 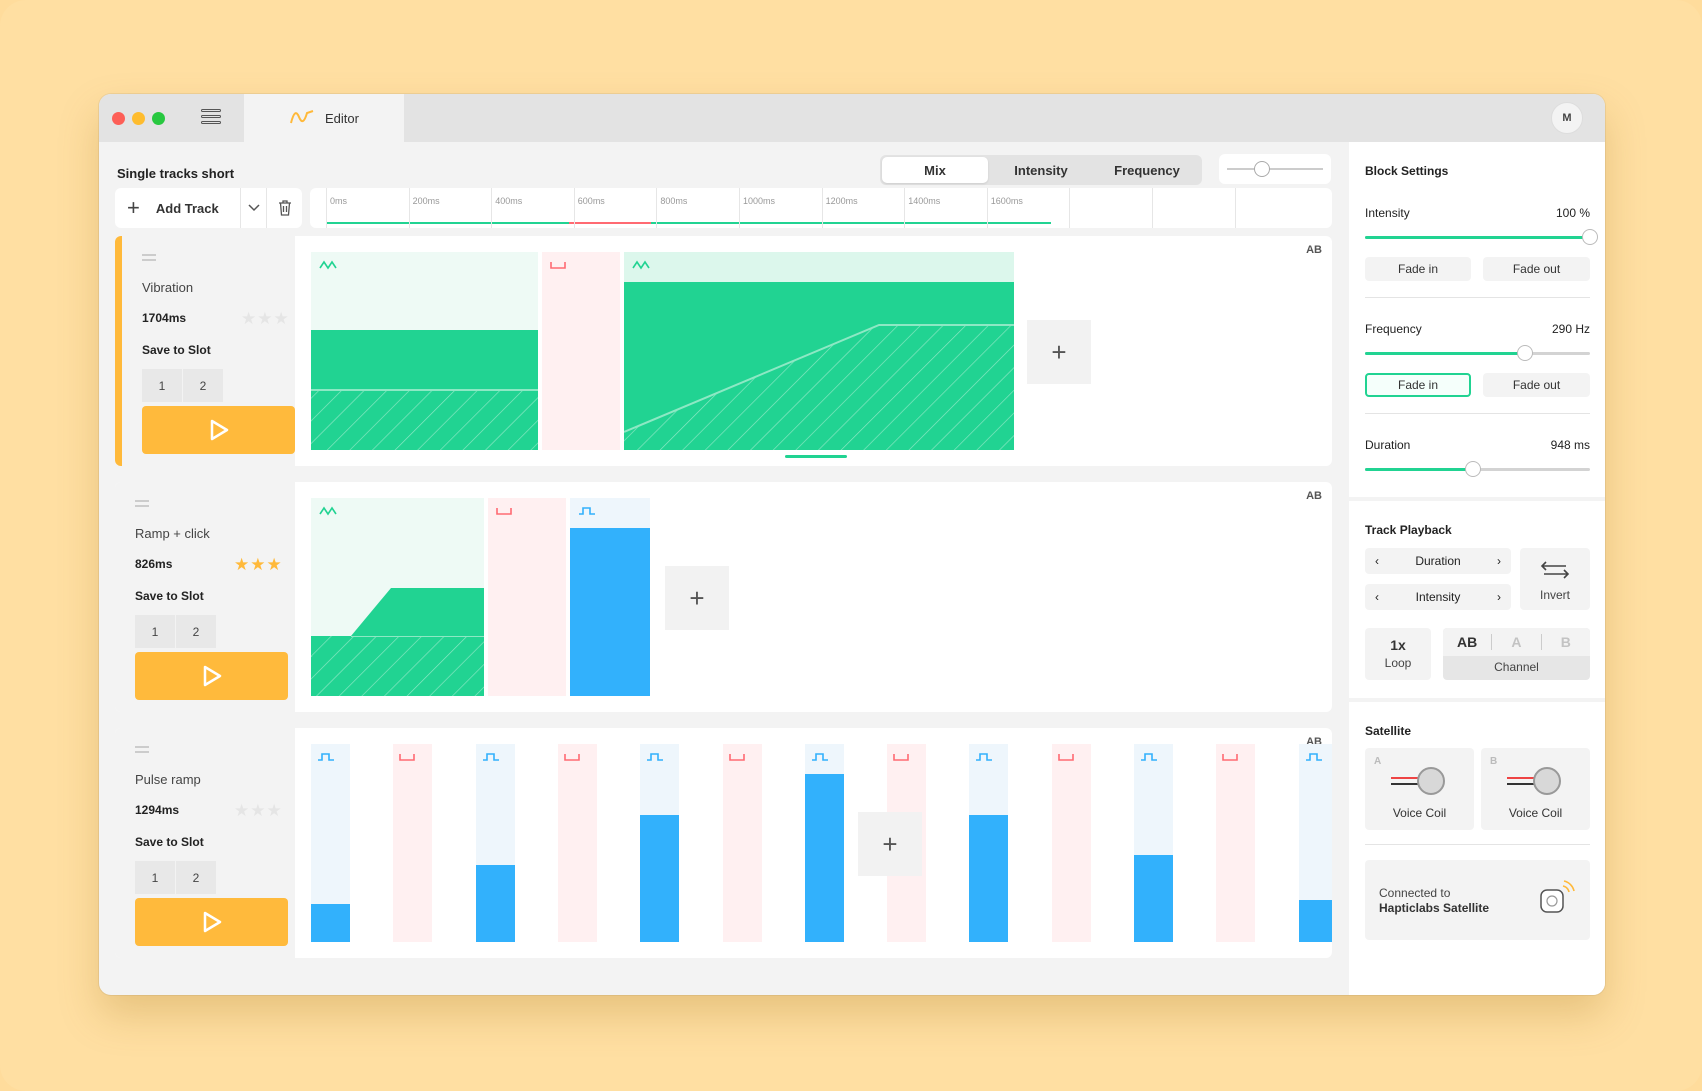 What do you see at coordinates (1418, 269) in the screenshot?
I see `intensity-fade-in-button: Fade in` at bounding box center [1418, 269].